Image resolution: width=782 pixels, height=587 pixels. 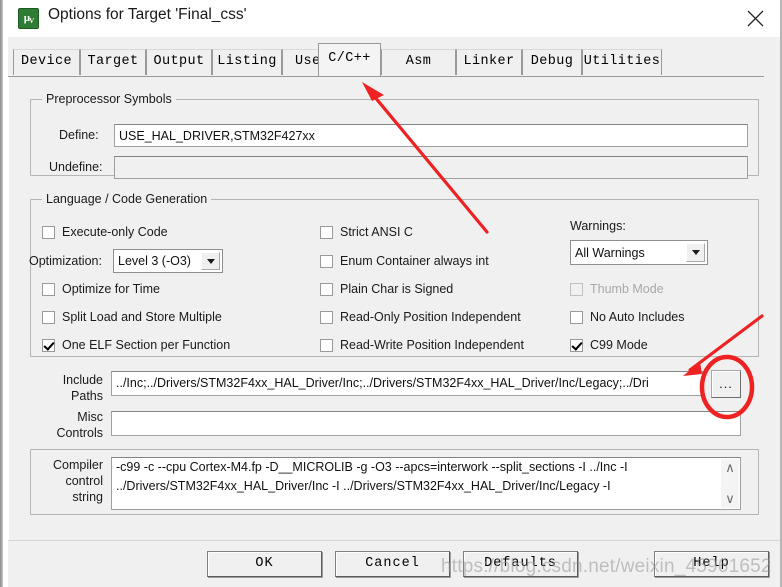 I want to click on include-paths-label-line2: Paths, so click(x=87, y=396).